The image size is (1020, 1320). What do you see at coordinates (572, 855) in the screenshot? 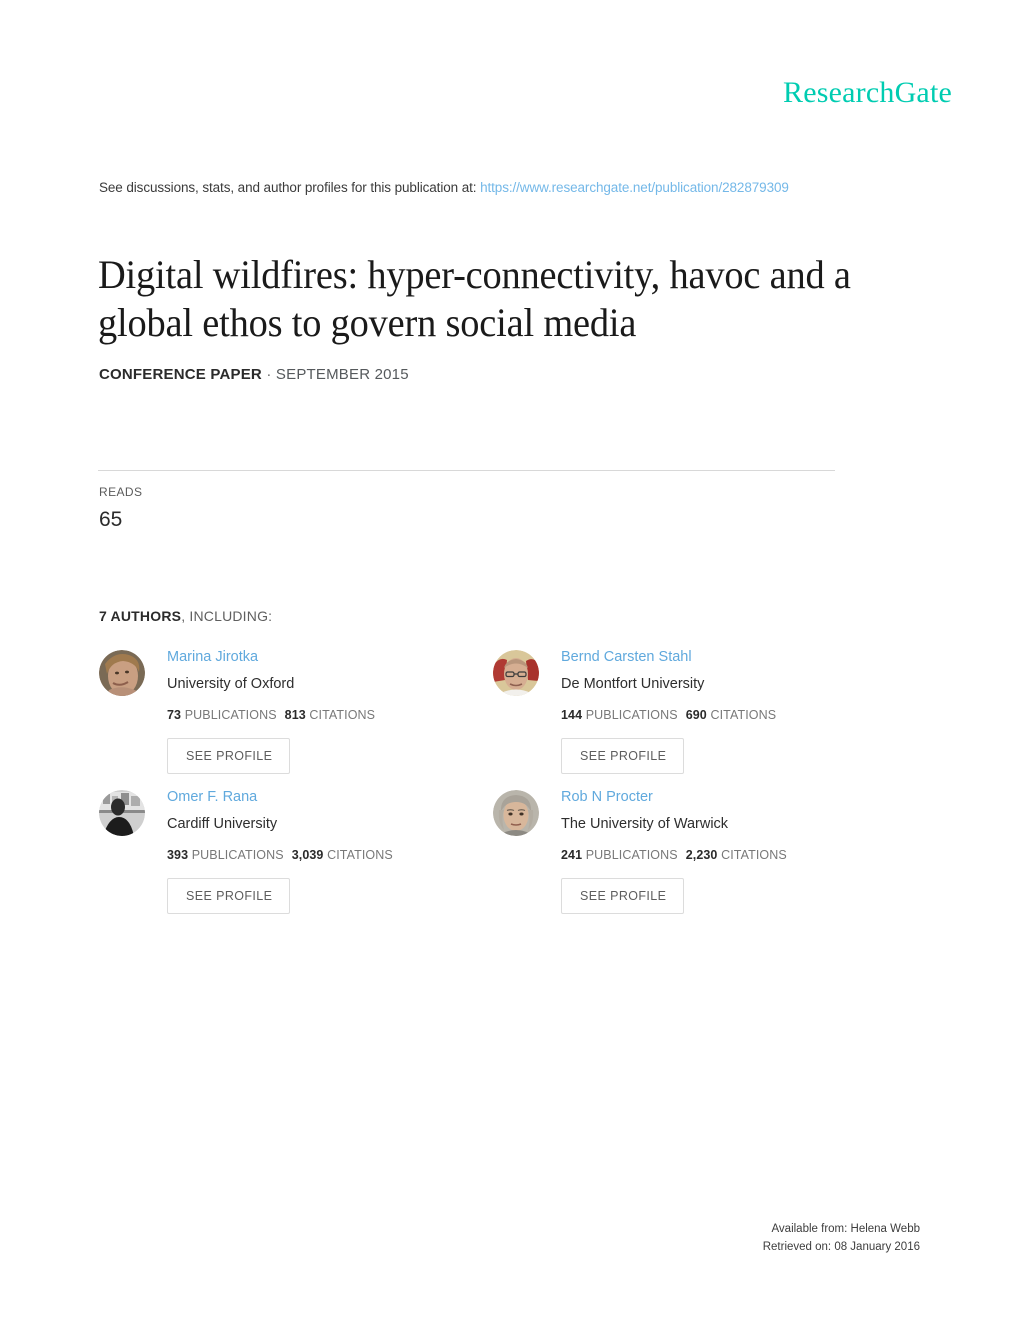
I see `publications-count: 241` at bounding box center [572, 855].